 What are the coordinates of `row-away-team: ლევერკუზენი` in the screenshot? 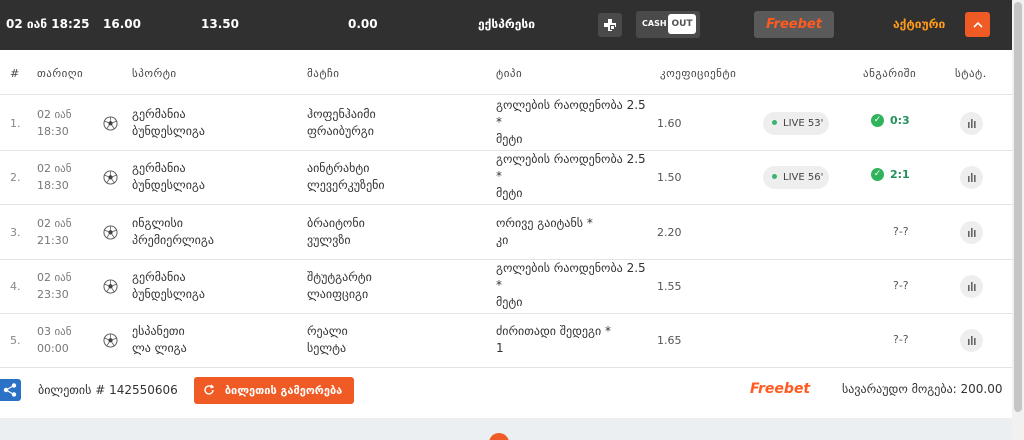 It's located at (346, 185).